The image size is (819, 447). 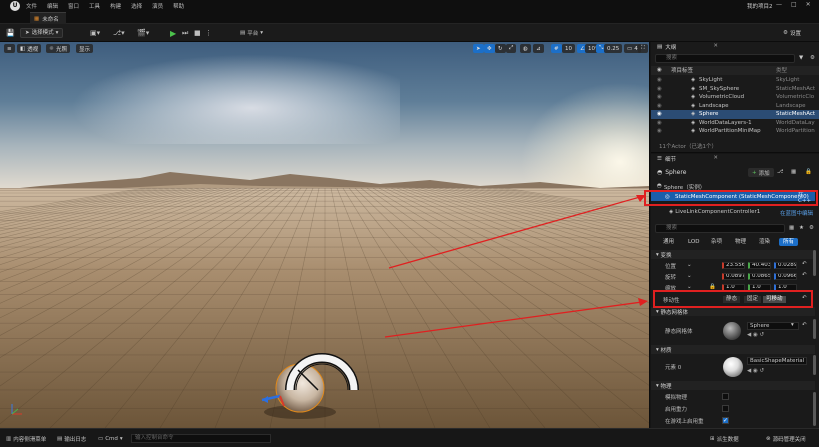 I want to click on outliner-row: ◉ ◈ Landscape Landscape, so click(x=735, y=106).